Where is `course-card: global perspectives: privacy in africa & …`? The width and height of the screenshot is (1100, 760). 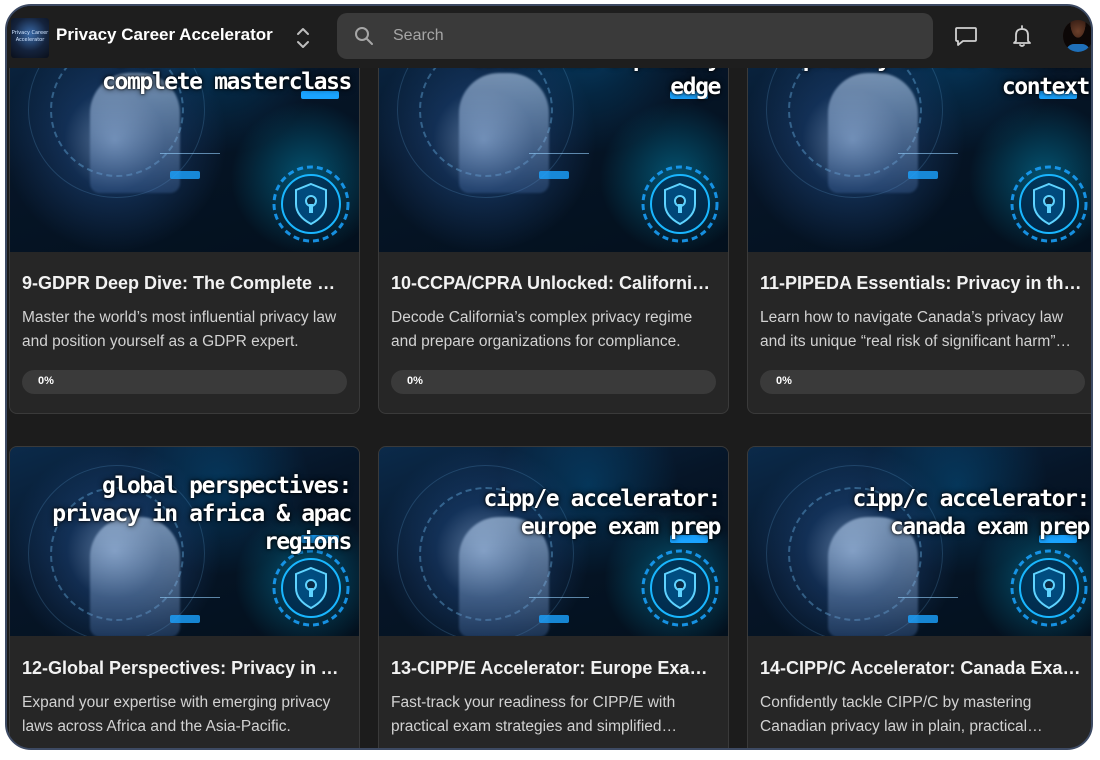 course-card: global perspectives: privacy in africa & … is located at coordinates (184, 597).